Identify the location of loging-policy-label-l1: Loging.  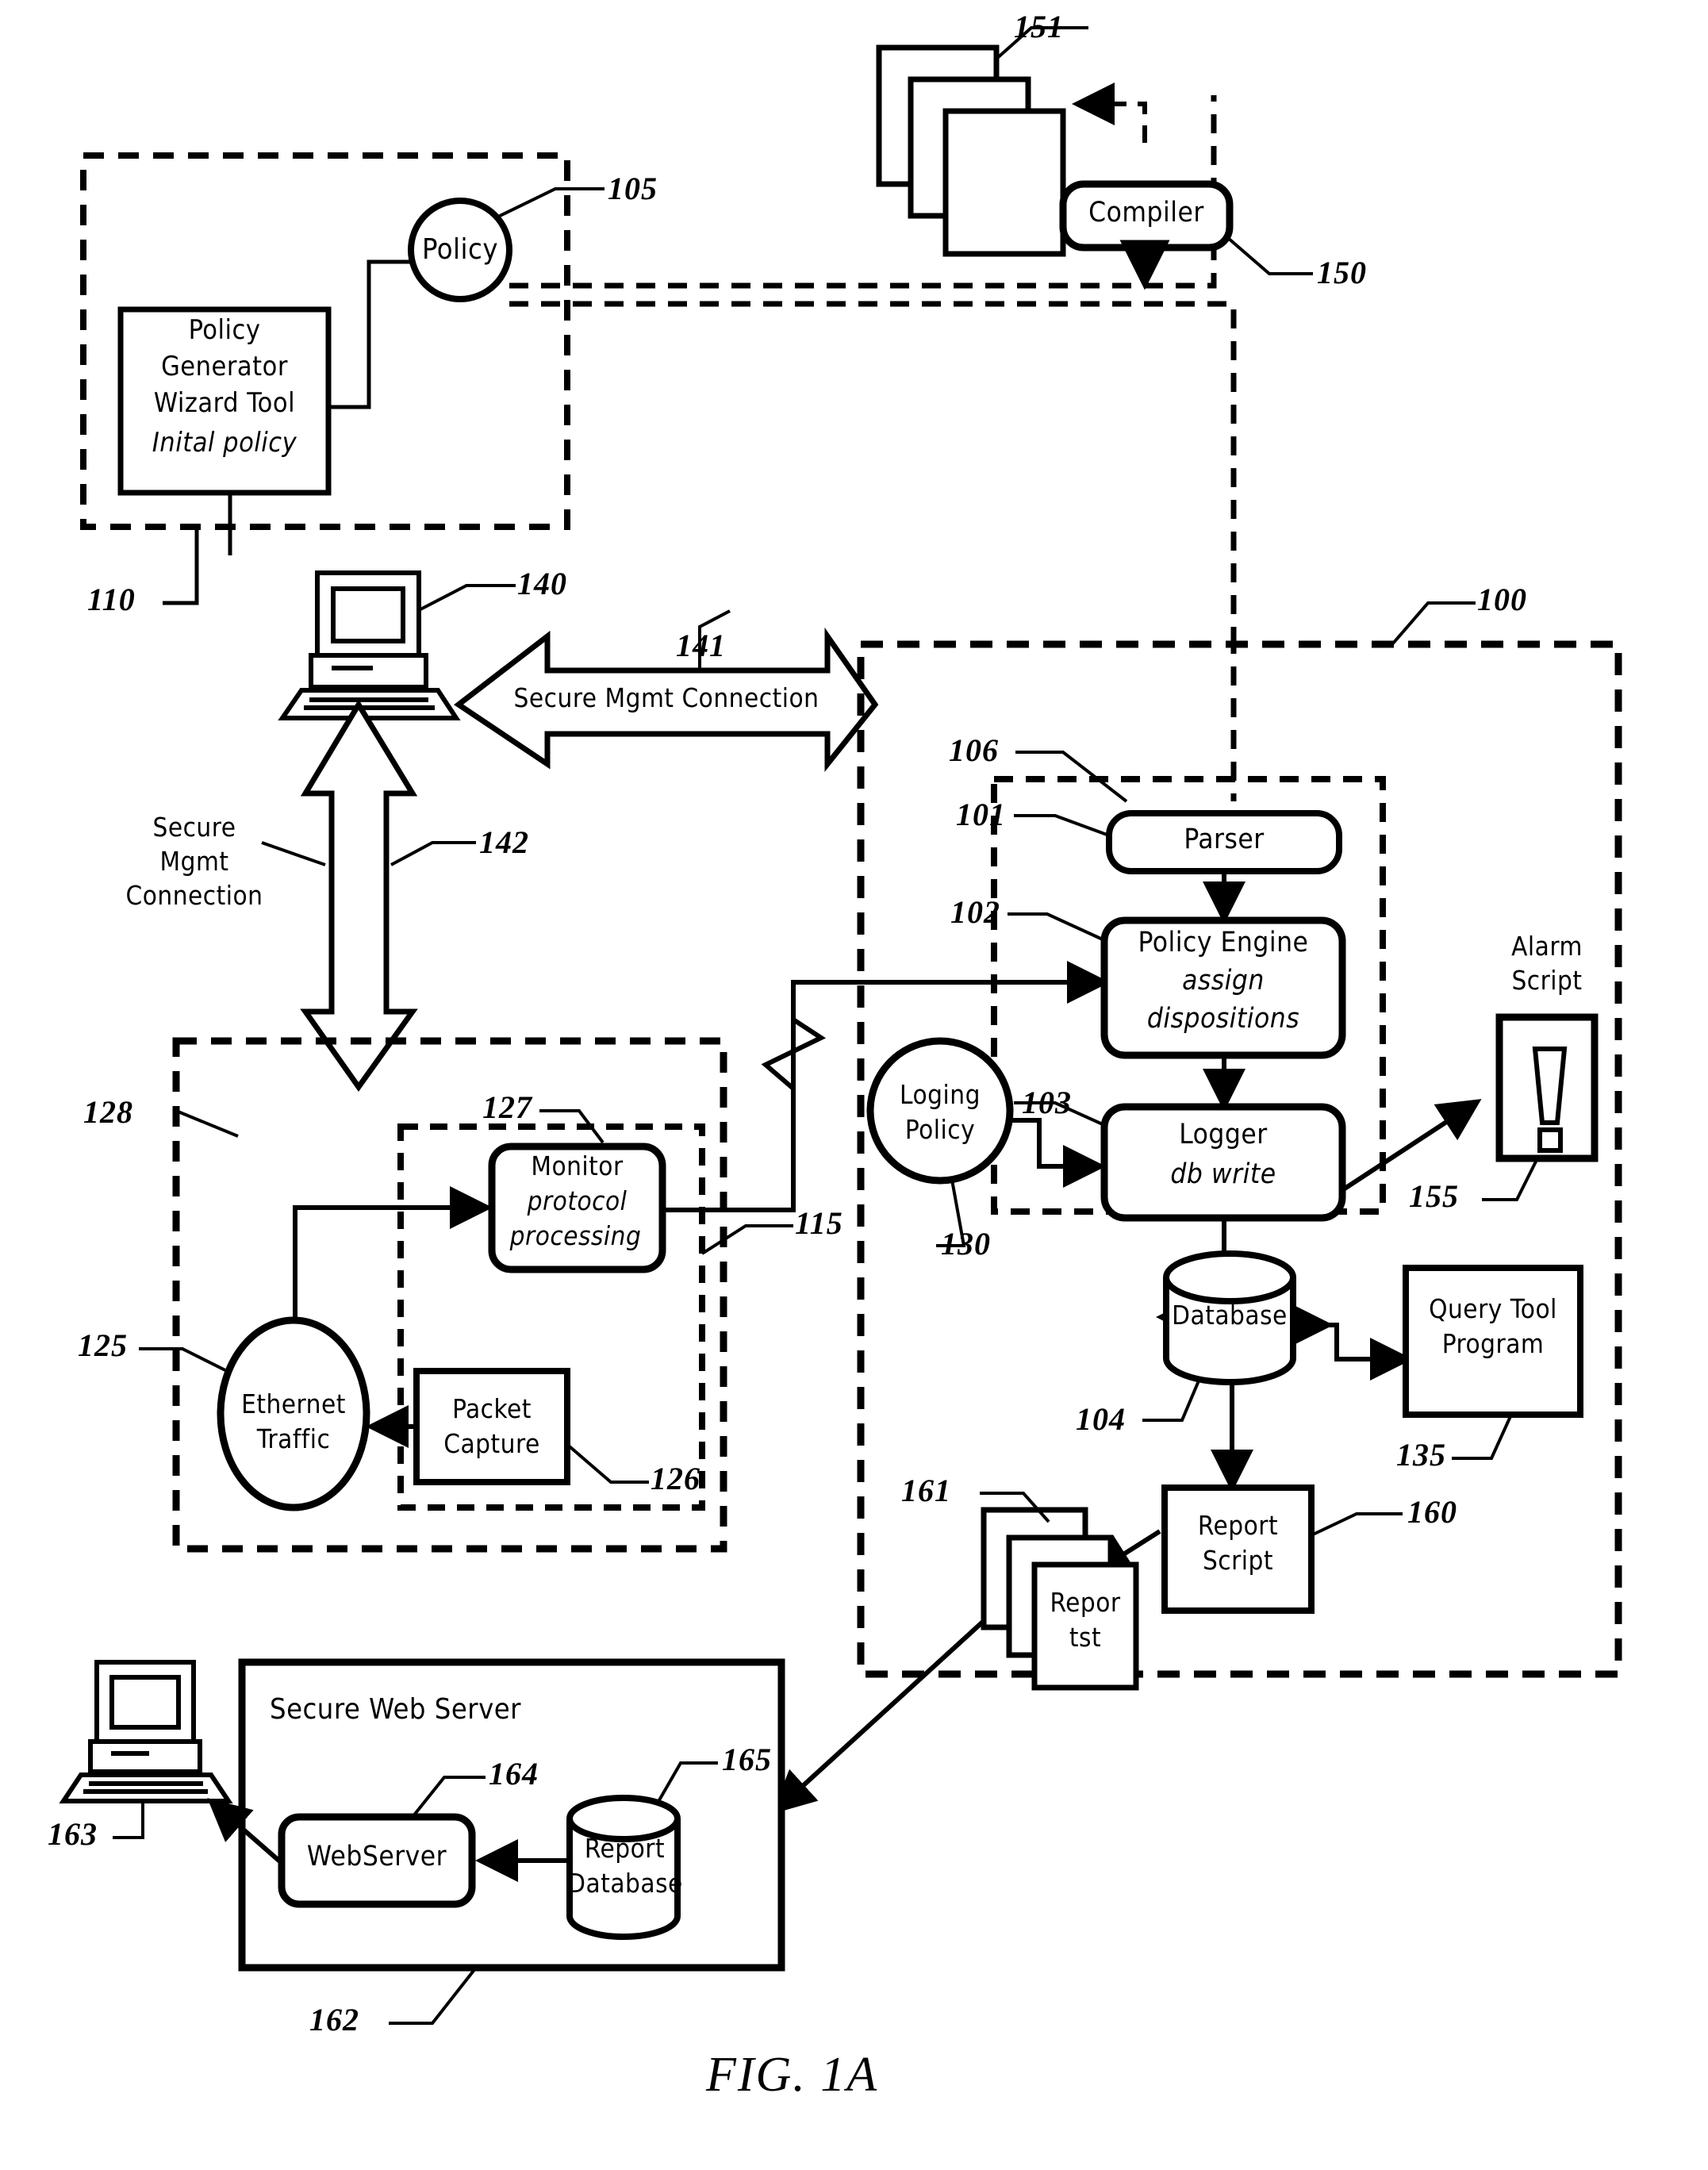
(940, 1094).